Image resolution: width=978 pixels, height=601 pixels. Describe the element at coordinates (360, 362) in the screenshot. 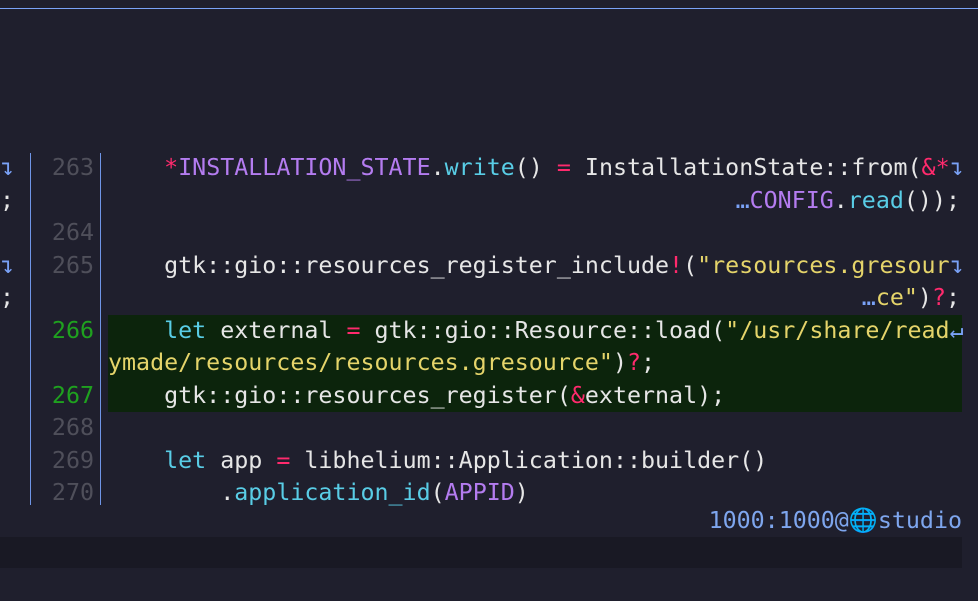

I see `code-token: ymade/resources/resources.gresource"` at that location.